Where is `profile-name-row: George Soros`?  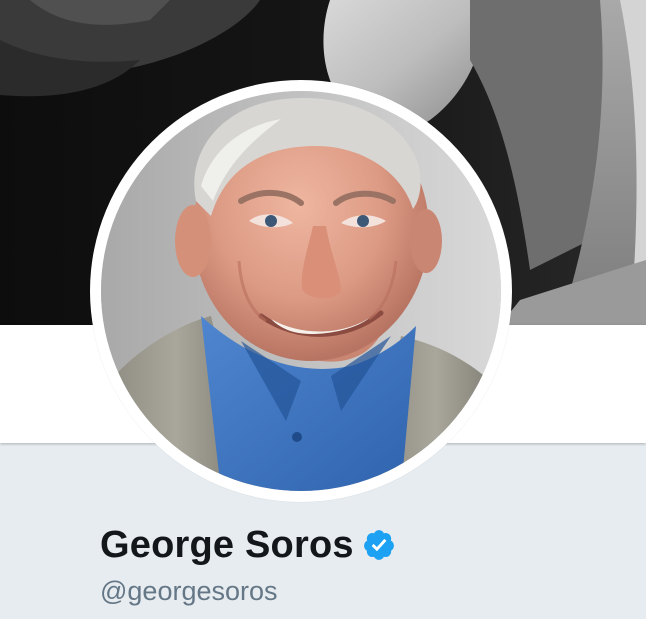
profile-name-row: George Soros is located at coordinates (248, 545).